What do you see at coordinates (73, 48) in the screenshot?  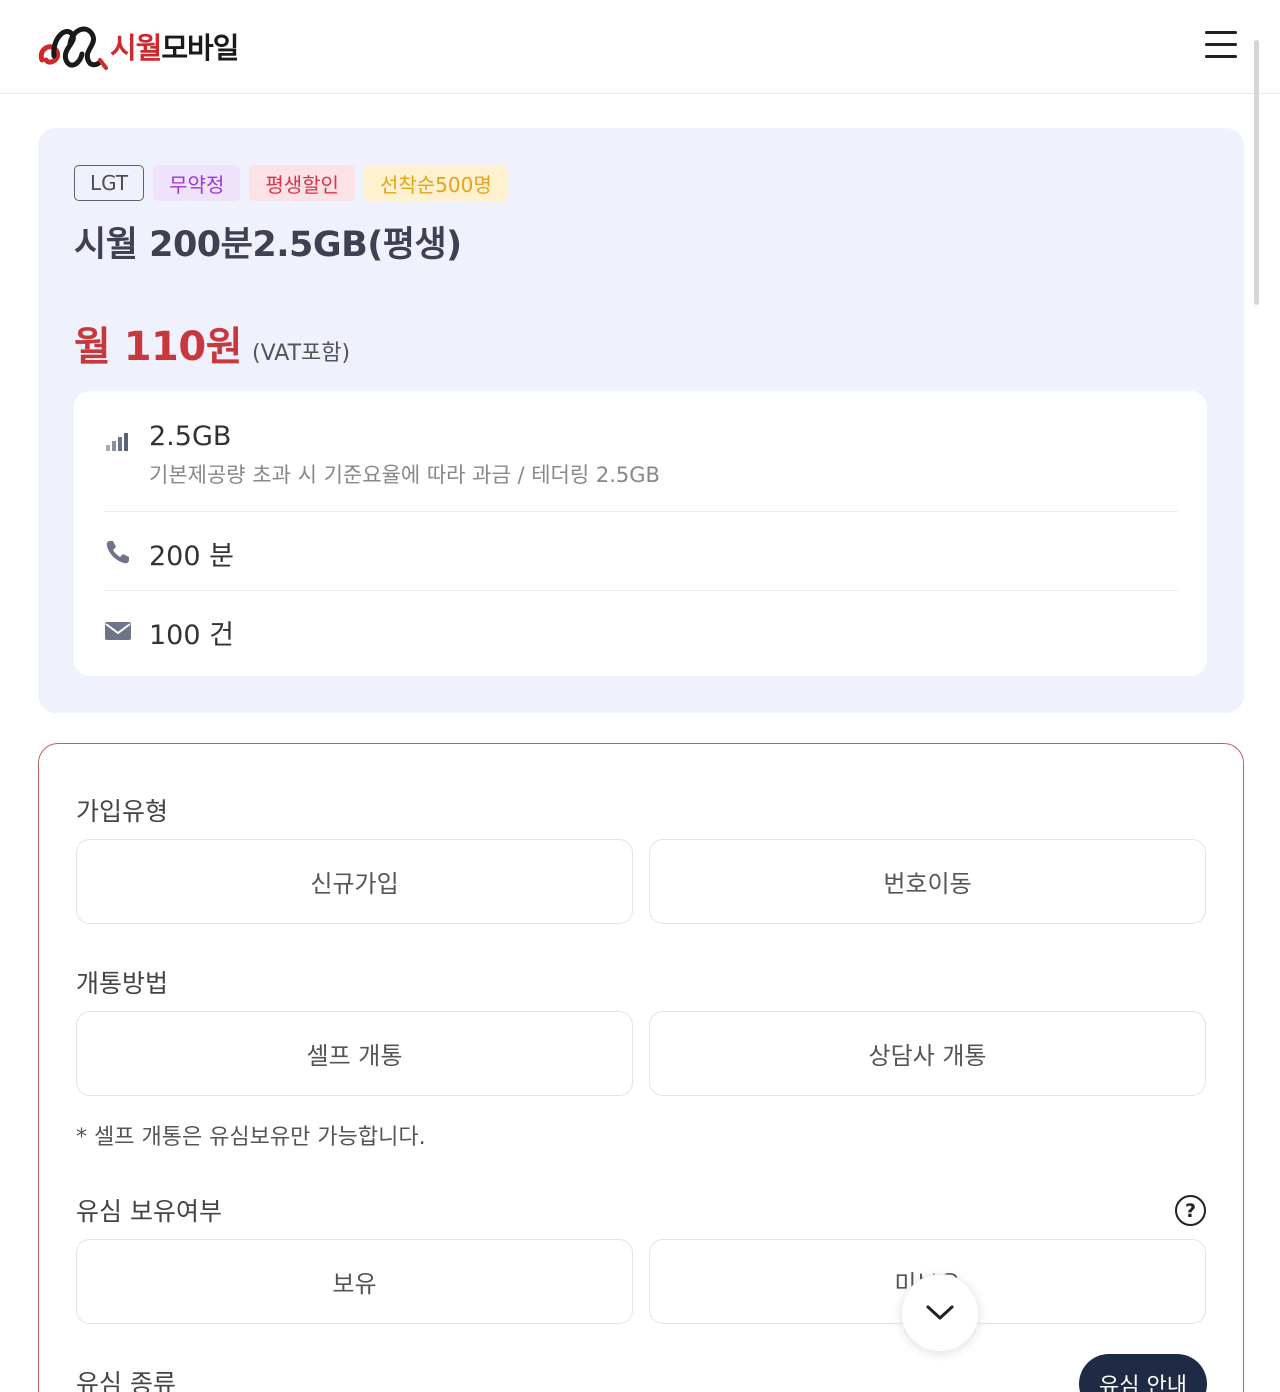 I see `logo-mark-icon` at bounding box center [73, 48].